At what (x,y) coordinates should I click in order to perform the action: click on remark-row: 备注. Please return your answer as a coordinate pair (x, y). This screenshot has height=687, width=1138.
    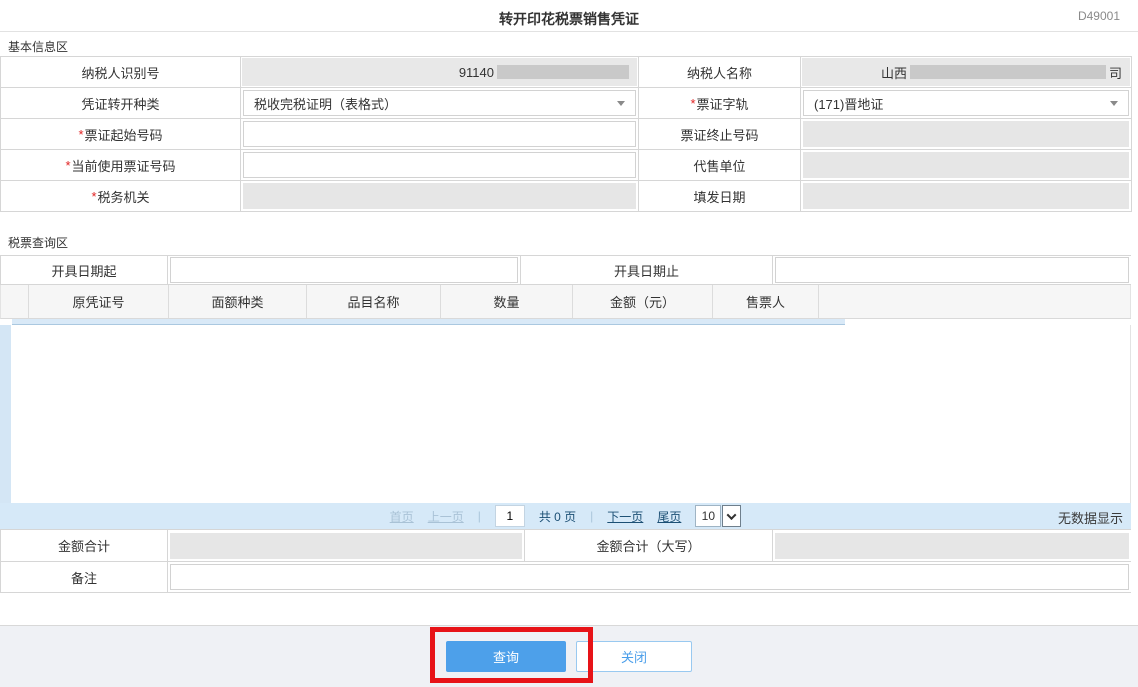
    Looking at the image, I should click on (565, 577).